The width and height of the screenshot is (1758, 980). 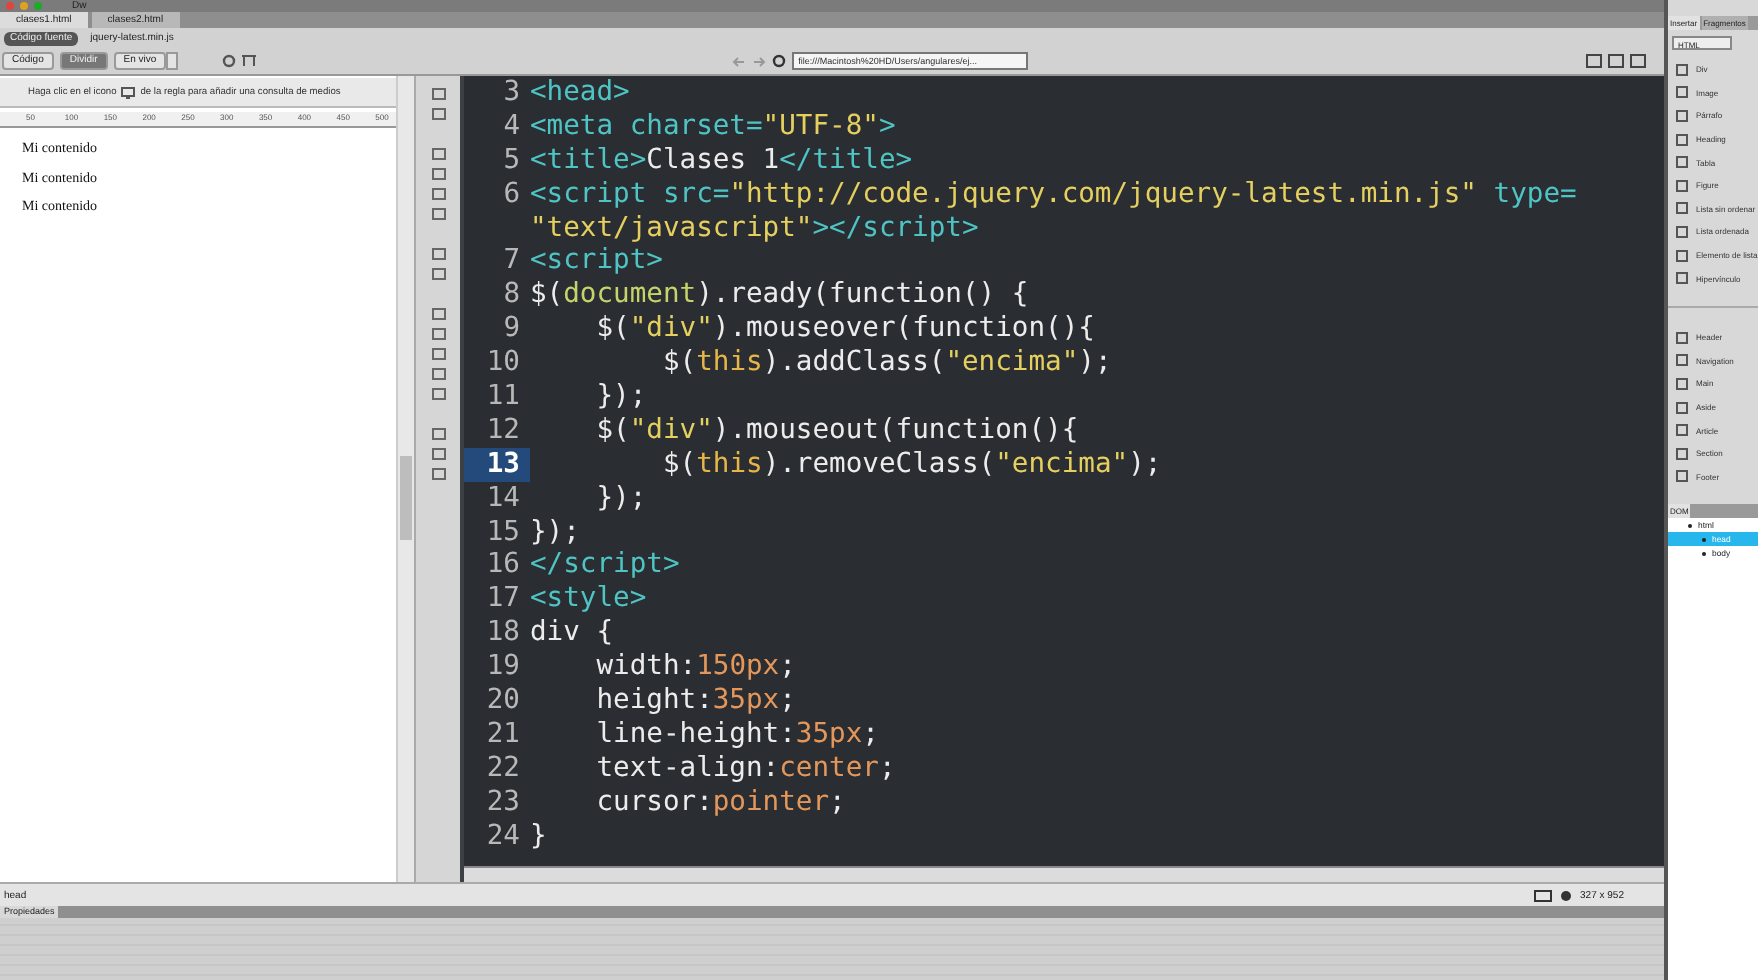 I want to click on line-number: 21, so click(x=503, y=734).